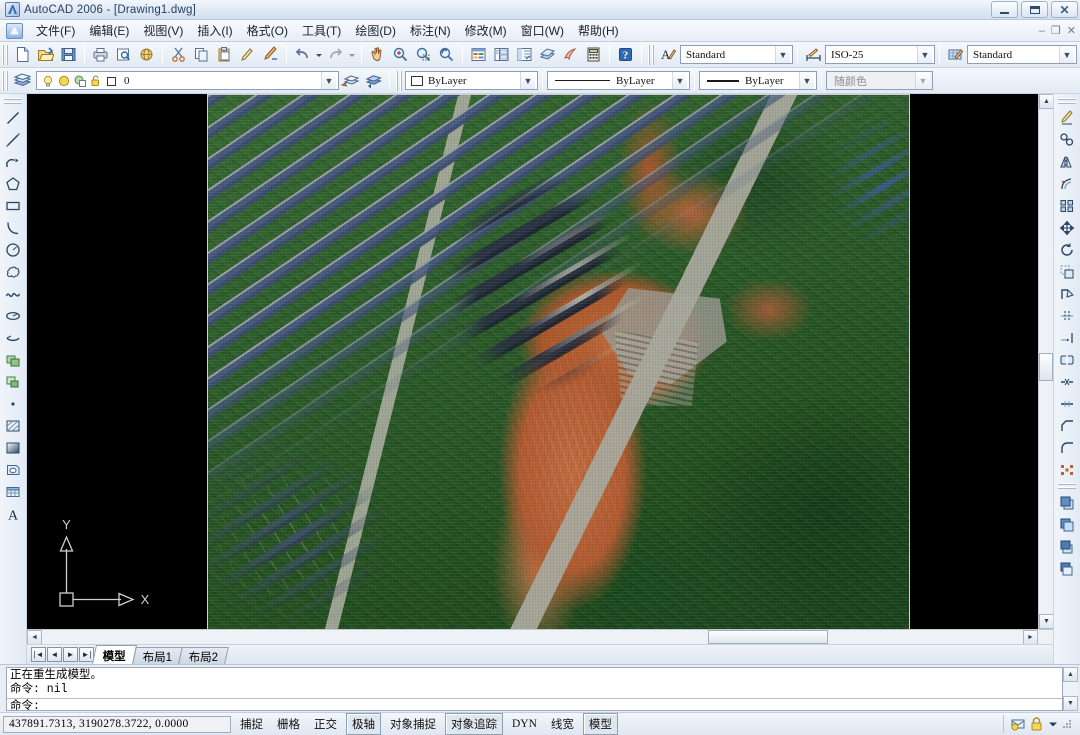 The height and width of the screenshot is (735, 1080). I want to click on array-icon, so click(1067, 206).